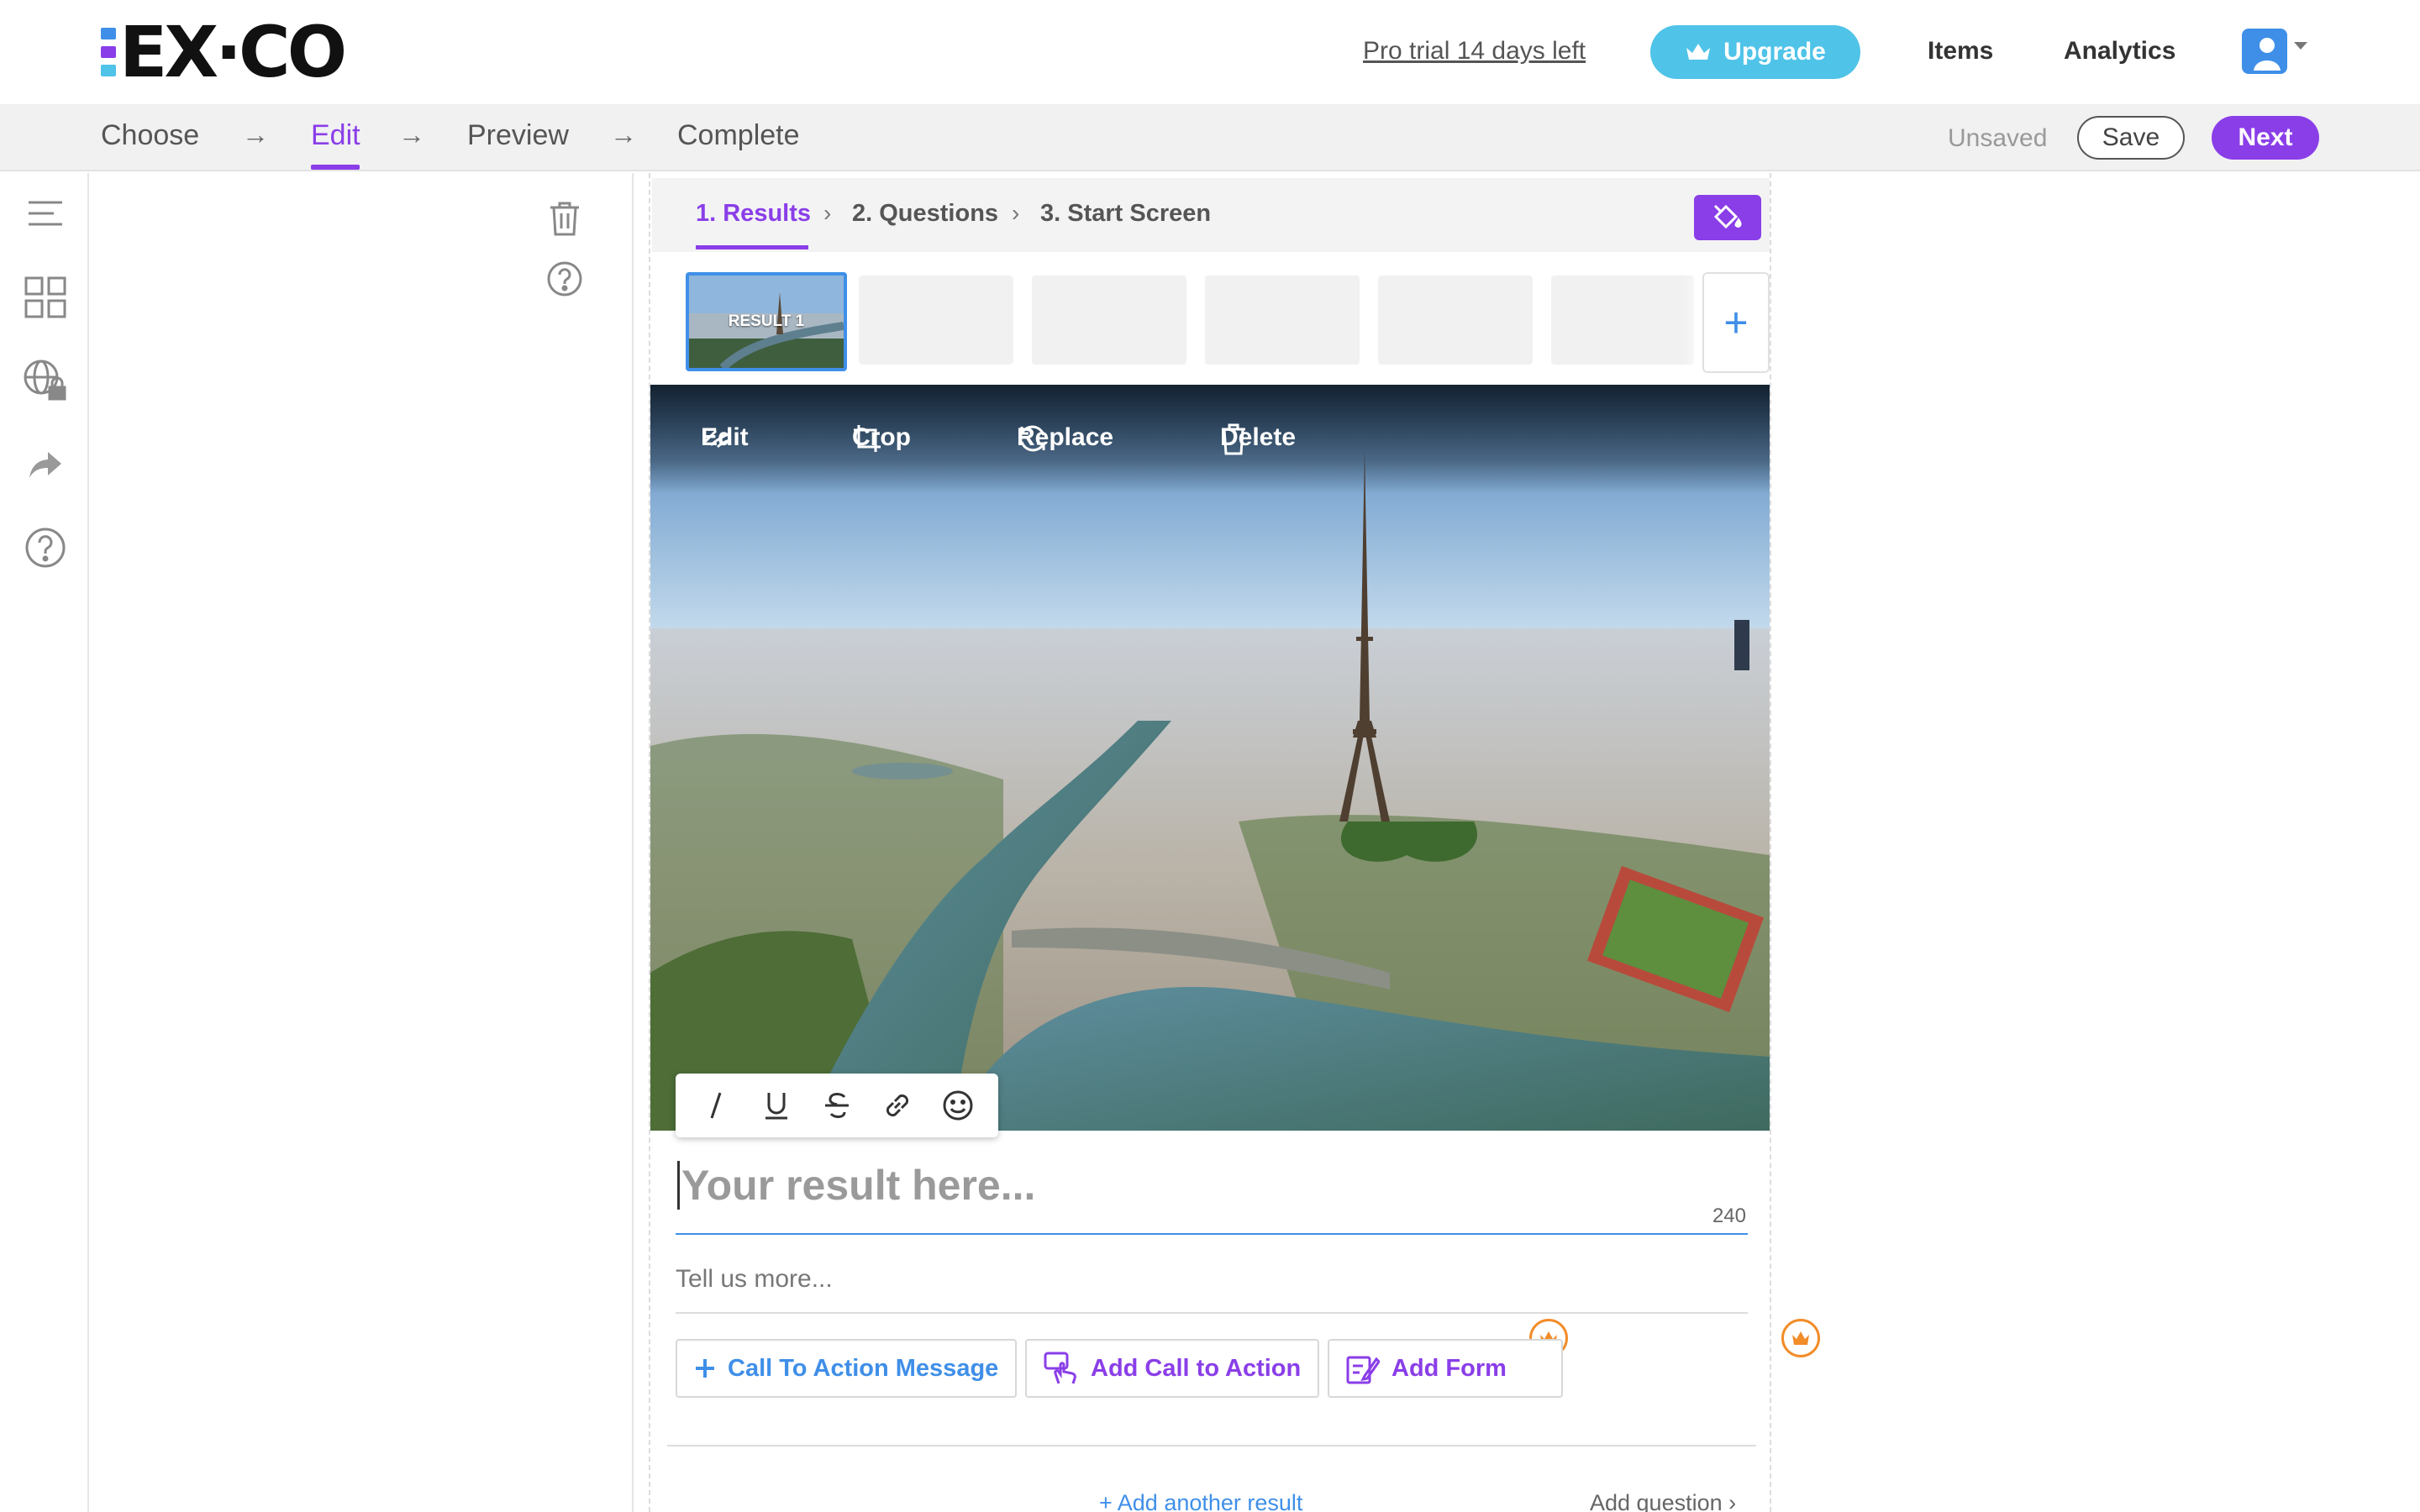 This screenshot has width=2420, height=1512. I want to click on trial-link: Pro trial 14 days left, so click(1474, 51).